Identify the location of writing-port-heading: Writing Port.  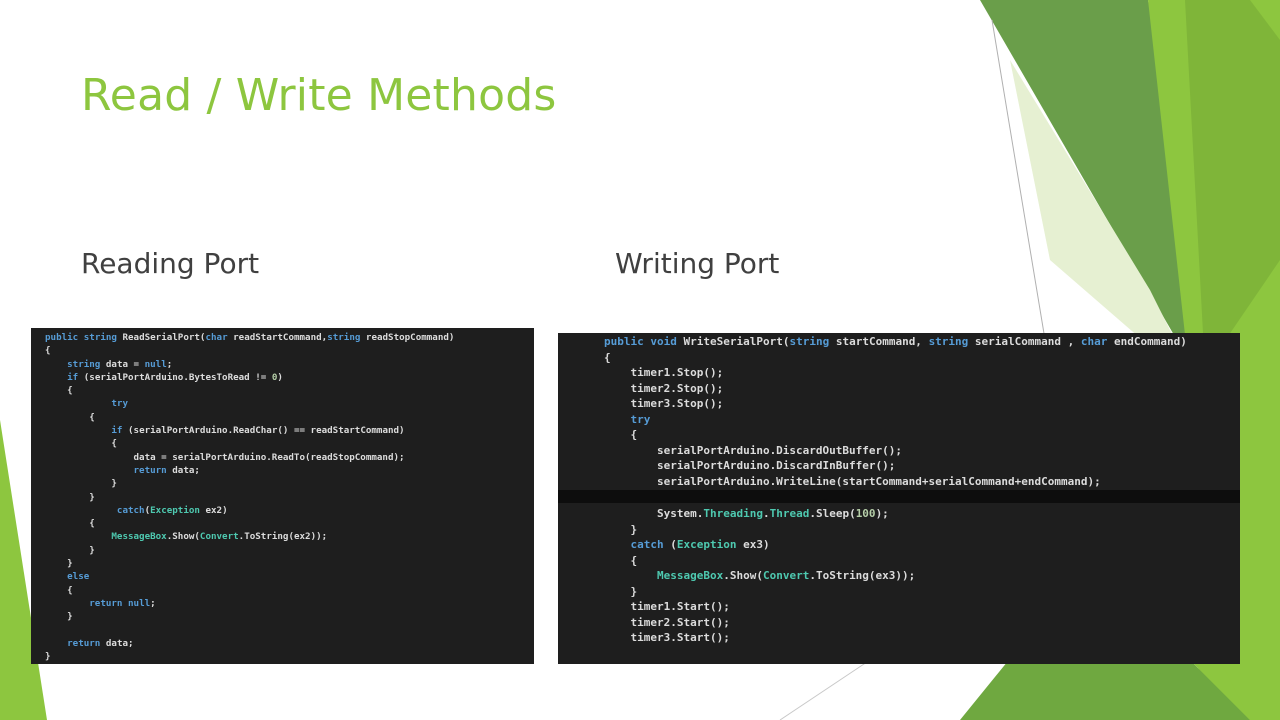
(697, 263).